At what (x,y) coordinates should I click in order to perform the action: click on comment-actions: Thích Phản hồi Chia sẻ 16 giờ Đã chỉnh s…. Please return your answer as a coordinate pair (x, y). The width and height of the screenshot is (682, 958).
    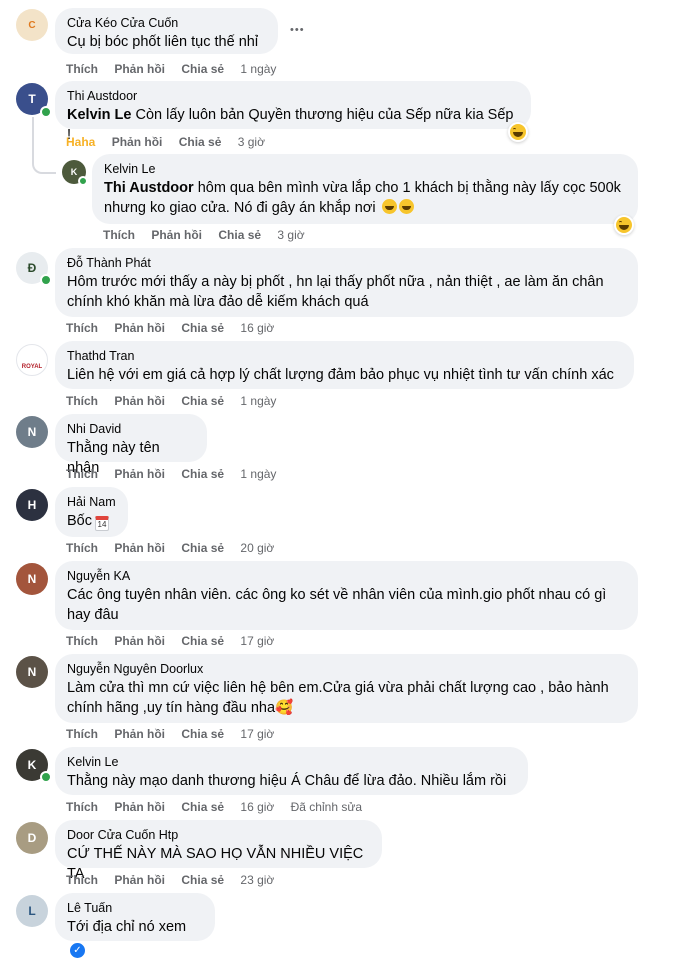
    Looking at the image, I should click on (220, 807).